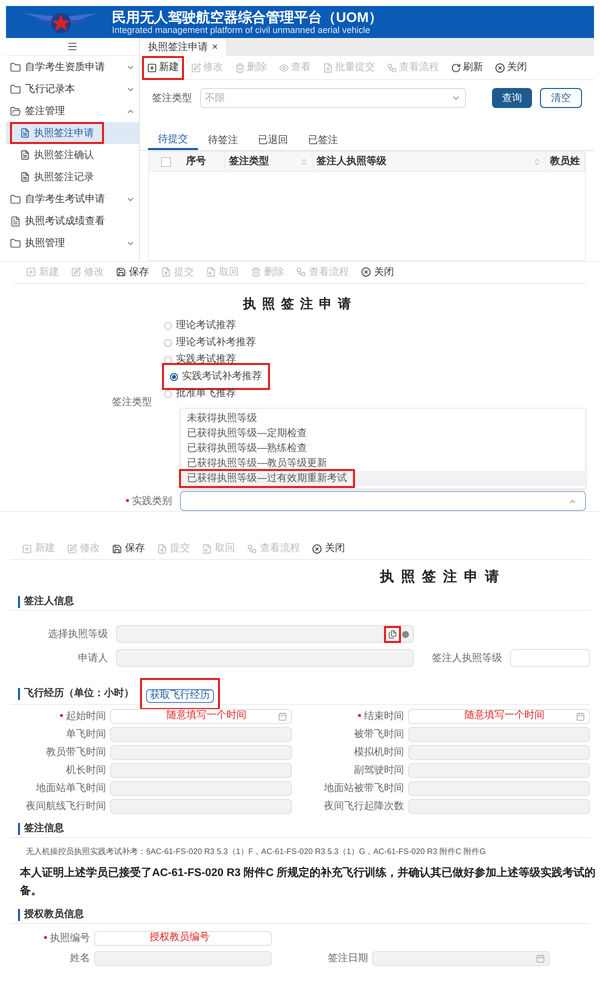 This screenshot has height=992, width=600. Describe the element at coordinates (180, 695) in the screenshot. I see `fetch-flight-record-button: 获取飞行经历` at that location.